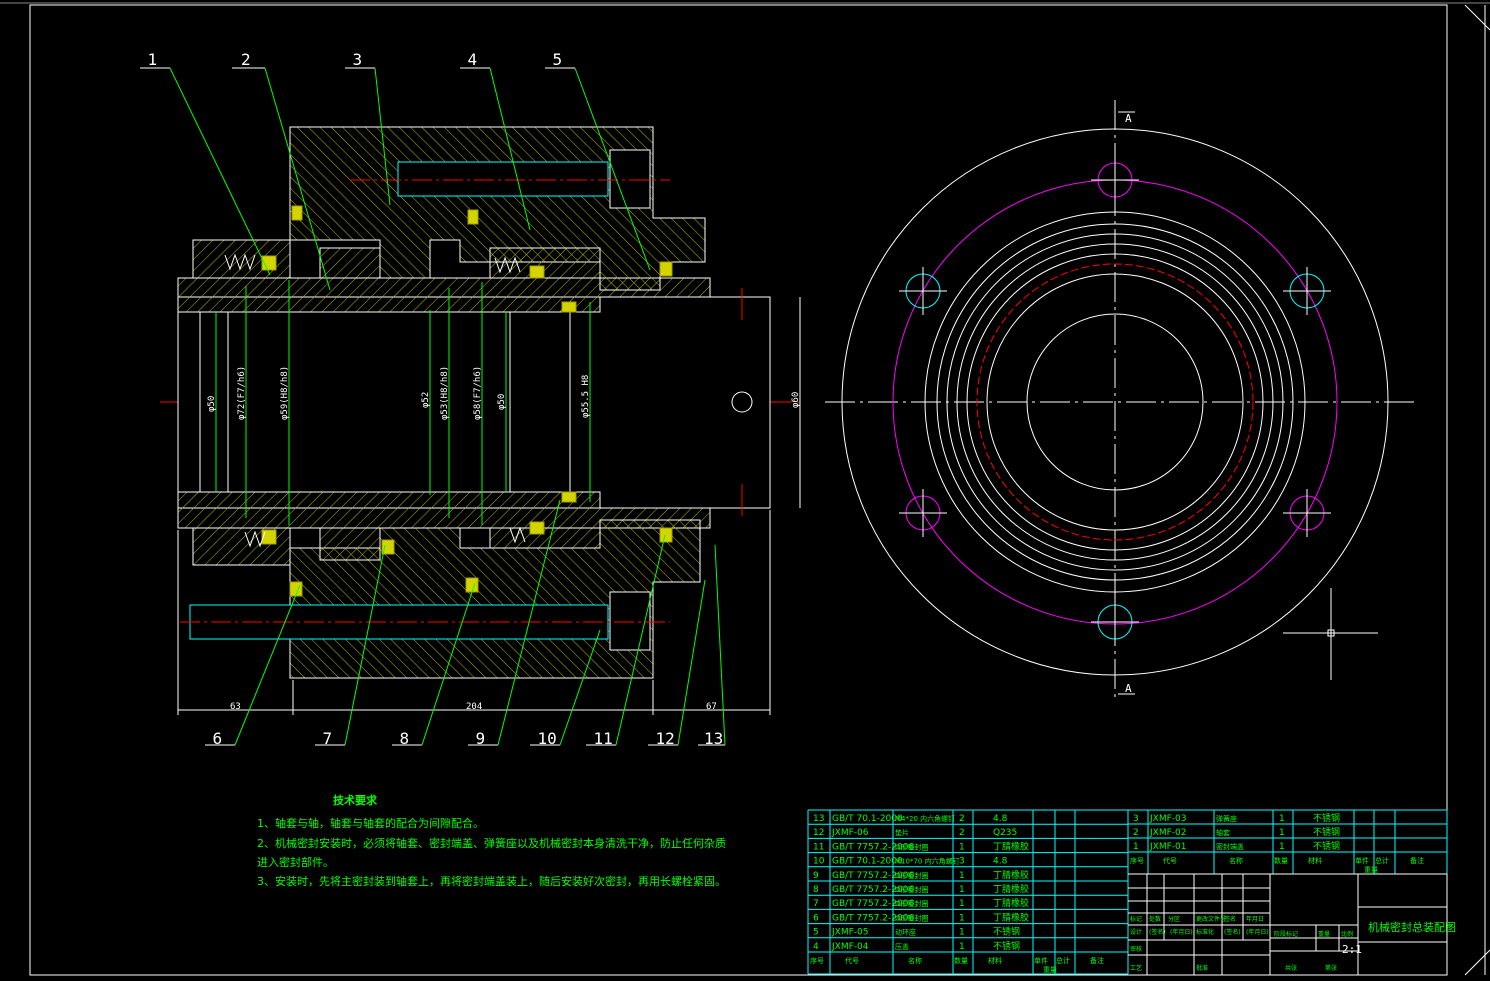  Describe the element at coordinates (1257, 932) in the screenshot. I see `title-block-label: (年月日)` at that location.